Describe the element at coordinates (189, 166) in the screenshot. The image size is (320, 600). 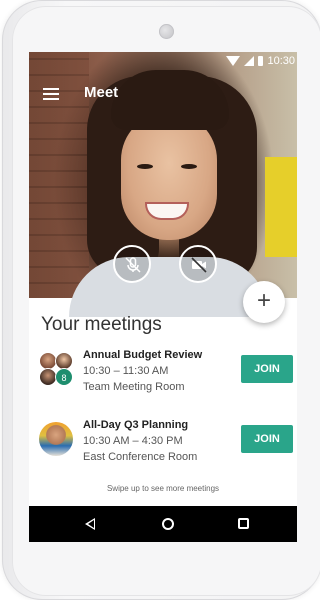
I see `person-eye-right` at that location.